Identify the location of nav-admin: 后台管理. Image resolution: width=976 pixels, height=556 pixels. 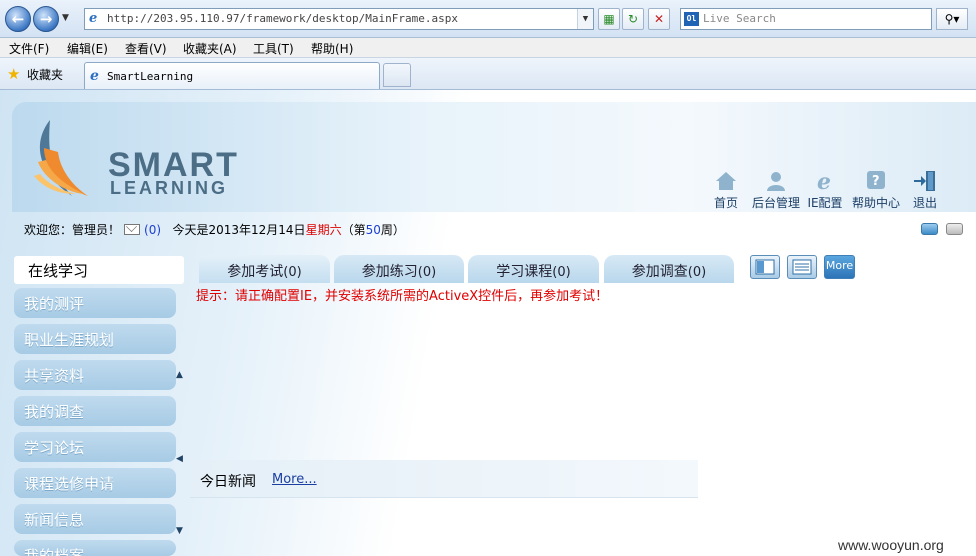
(776, 190).